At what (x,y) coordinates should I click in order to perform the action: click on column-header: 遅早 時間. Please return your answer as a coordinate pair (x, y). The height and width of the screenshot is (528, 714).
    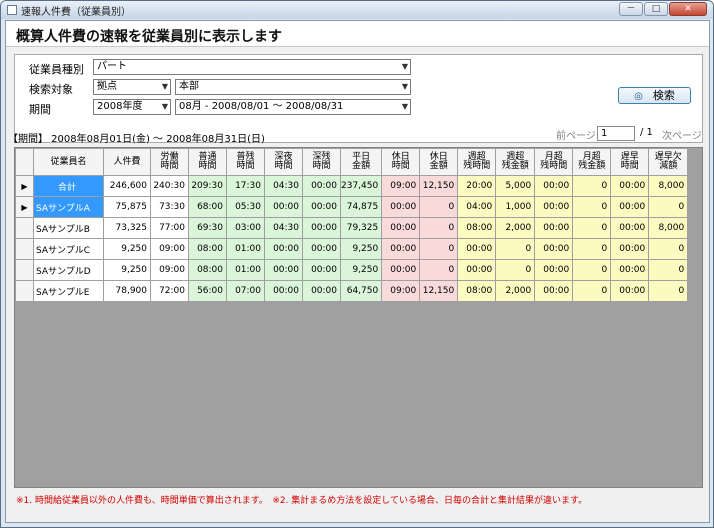
    Looking at the image, I should click on (630, 162).